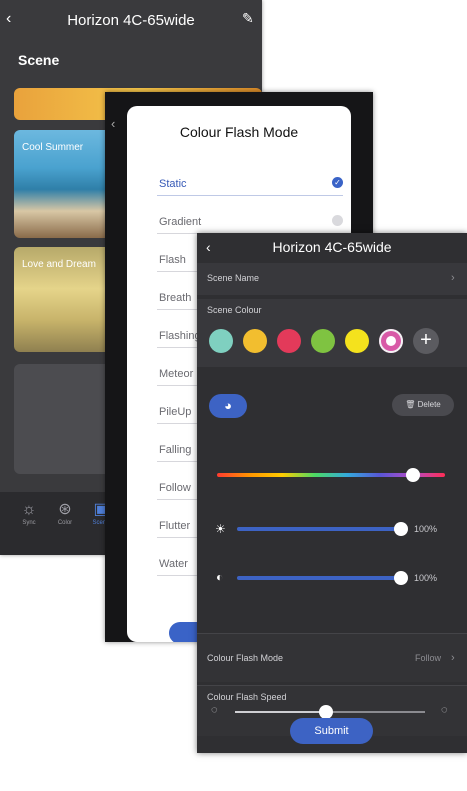 Image resolution: width=467 pixels, height=791 pixels. Describe the element at coordinates (281, 712) in the screenshot. I see `speed-slider-fill` at that location.